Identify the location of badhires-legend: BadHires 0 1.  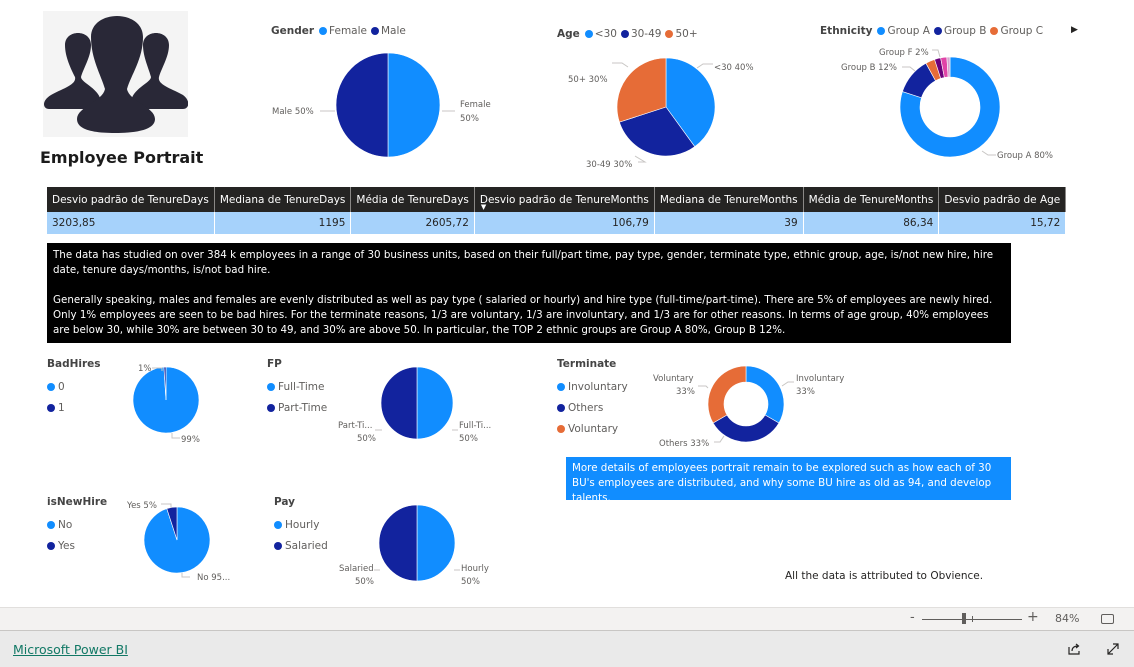
(74, 388).